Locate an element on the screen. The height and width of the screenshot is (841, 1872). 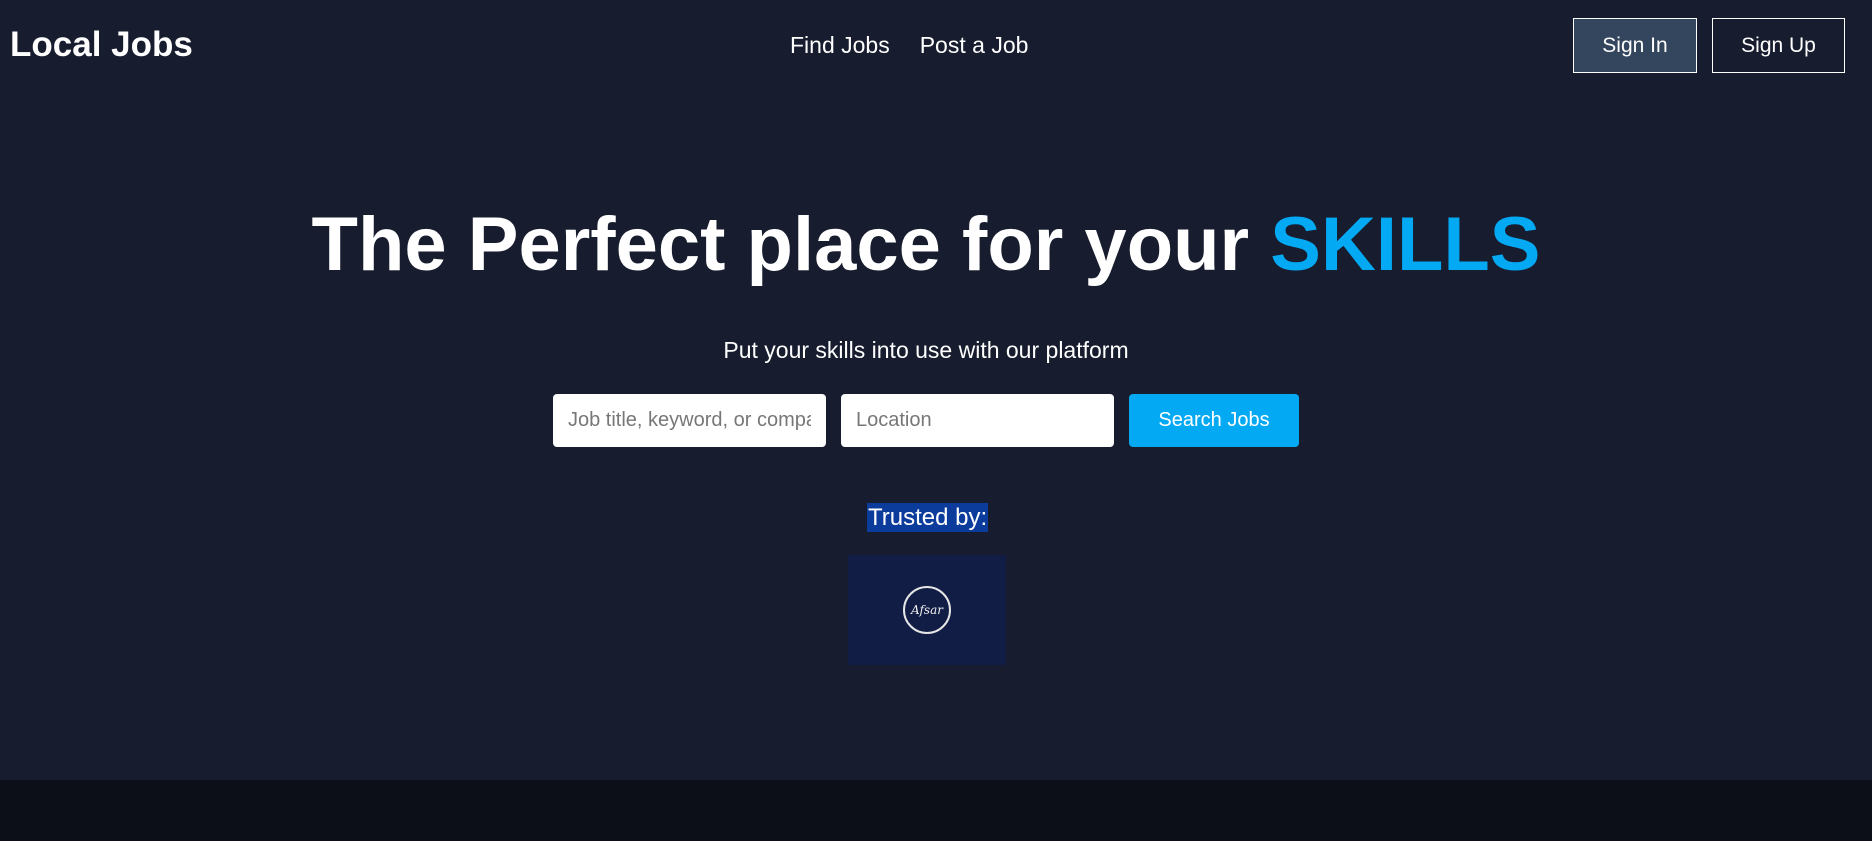
trusted-by-label: Trusted by: is located at coordinates (928, 517).